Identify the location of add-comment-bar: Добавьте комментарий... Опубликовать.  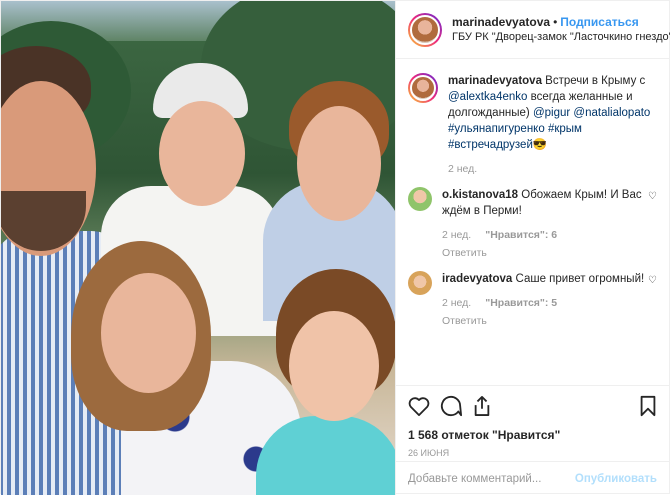
(532, 478).